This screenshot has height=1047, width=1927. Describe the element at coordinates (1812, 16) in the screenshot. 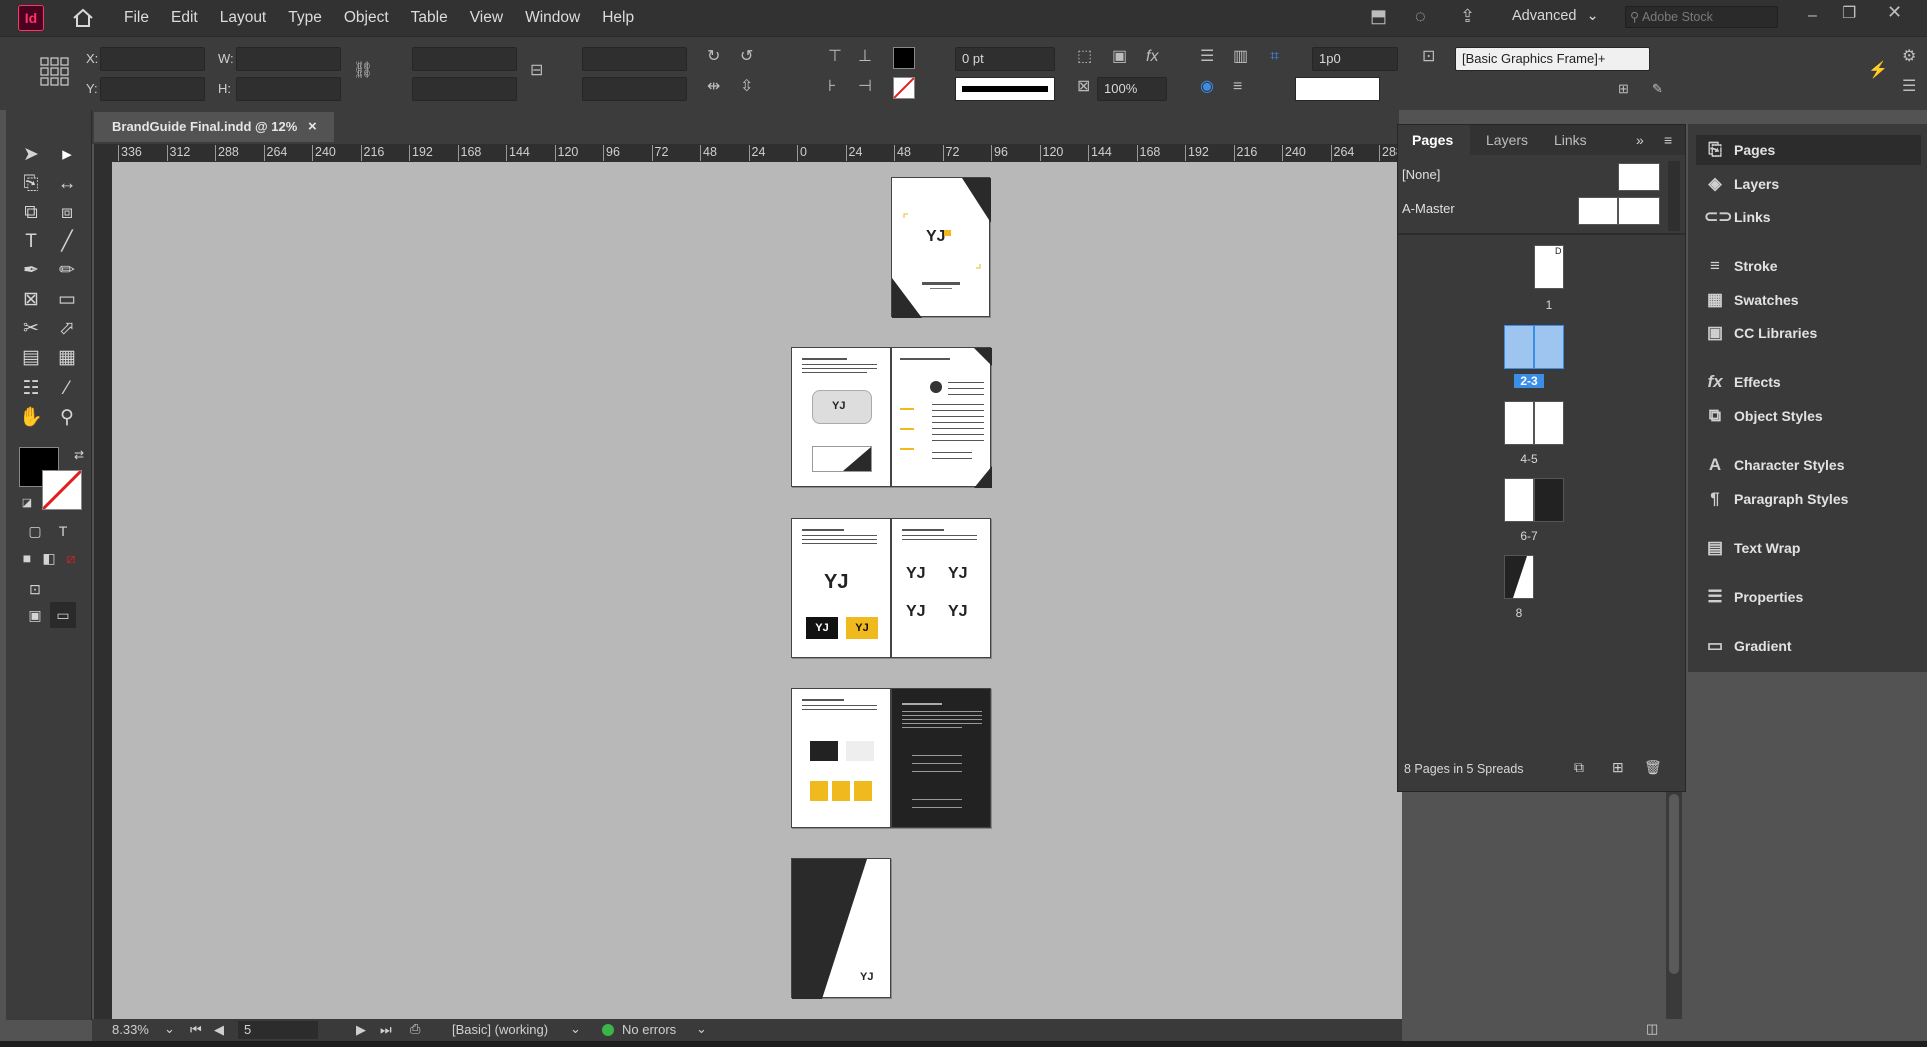

I see `minimize-icon: –` at that location.